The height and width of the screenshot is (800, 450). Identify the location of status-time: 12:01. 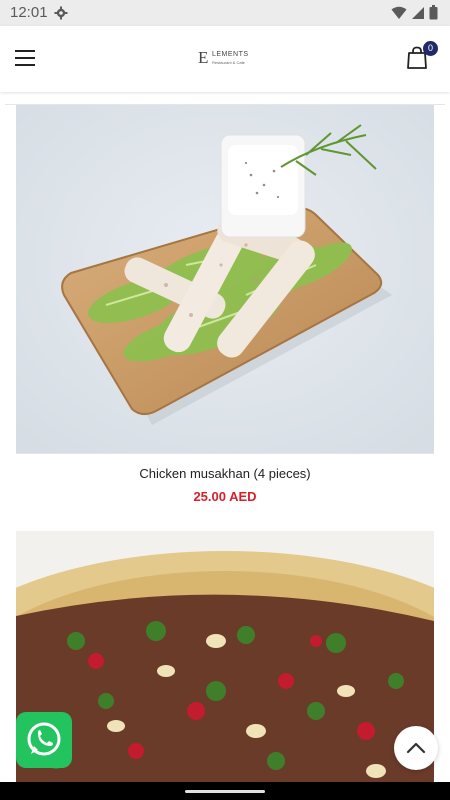
(29, 12).